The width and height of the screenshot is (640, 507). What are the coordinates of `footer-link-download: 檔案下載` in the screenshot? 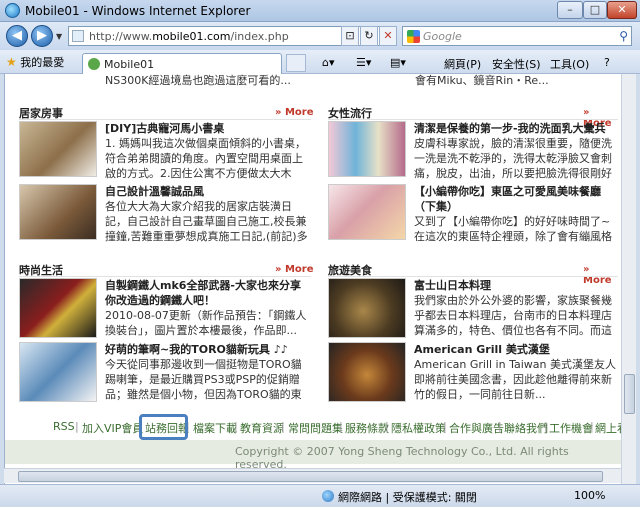 It's located at (215, 428).